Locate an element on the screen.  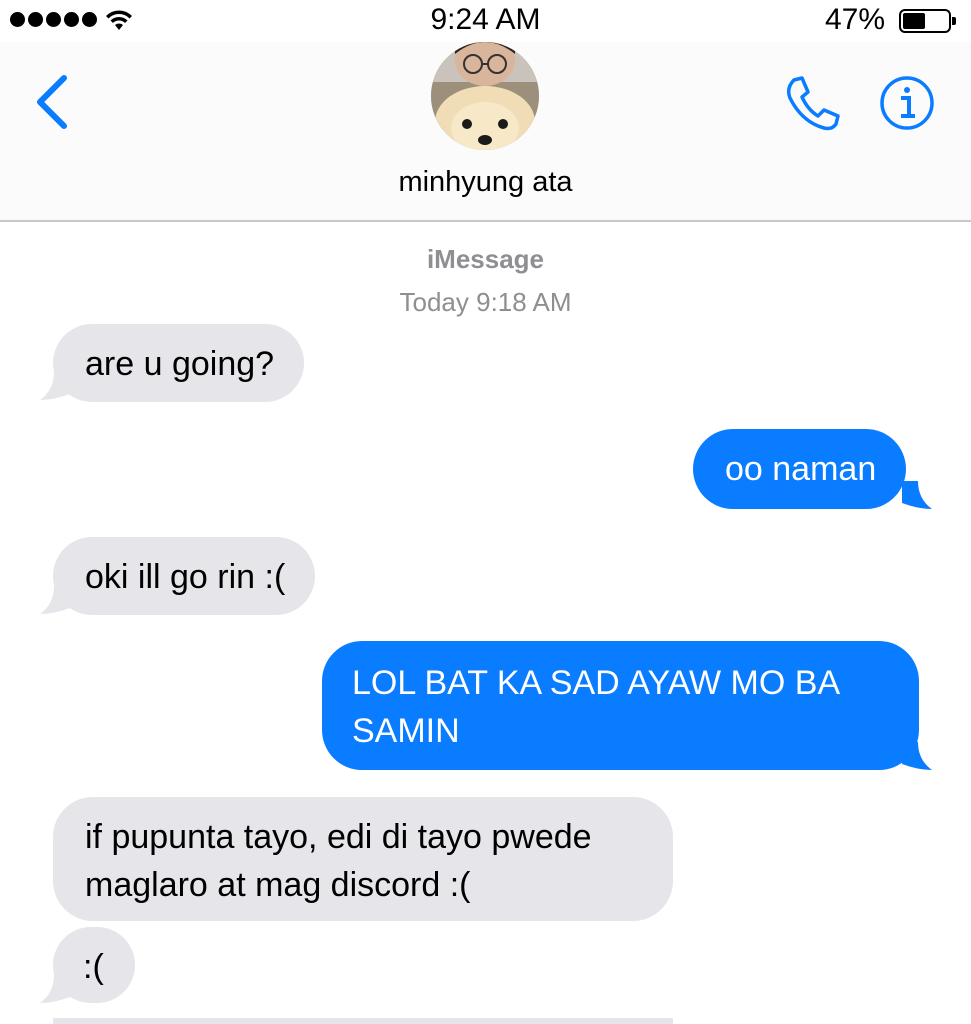
message-text: :( is located at coordinates (93, 967).